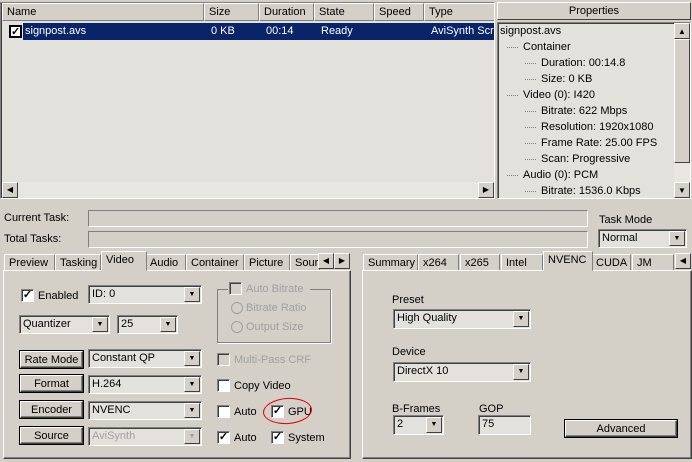  Describe the element at coordinates (223, 31) in the screenshot. I see `row-size: 0 KB` at that location.